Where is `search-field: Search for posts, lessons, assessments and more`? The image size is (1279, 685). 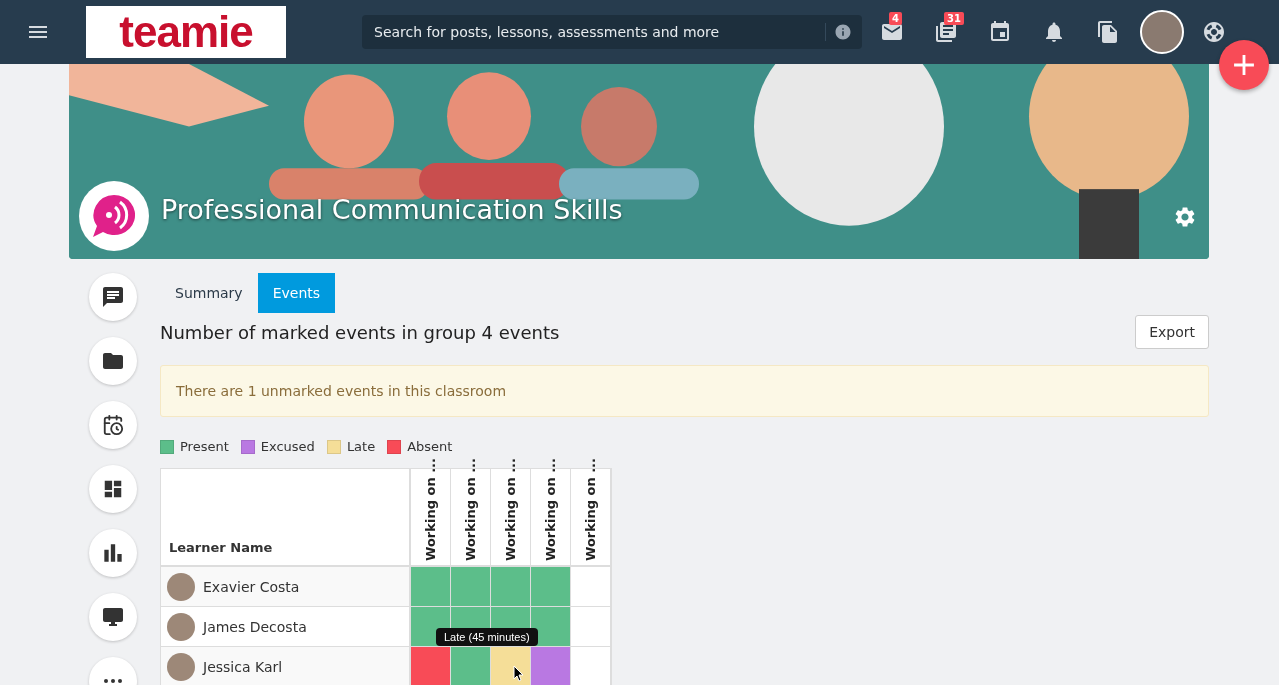 search-field: Search for posts, lessons, assessments and more is located at coordinates (612, 32).